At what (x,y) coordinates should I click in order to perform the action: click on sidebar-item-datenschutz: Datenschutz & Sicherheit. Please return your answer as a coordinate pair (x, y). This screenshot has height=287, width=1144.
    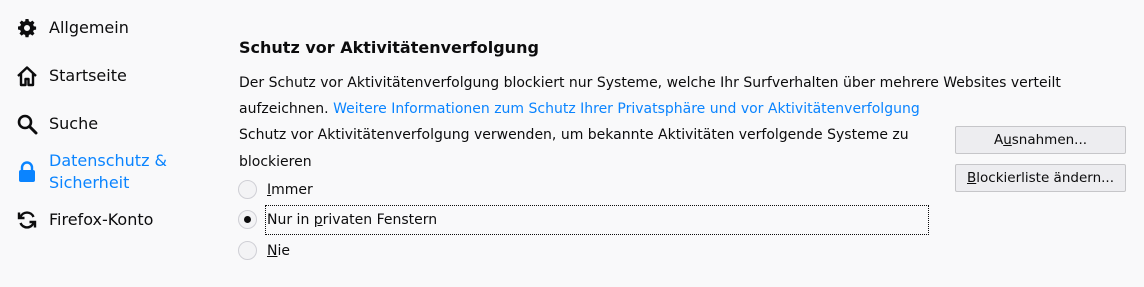
    Looking at the image, I should click on (91, 172).